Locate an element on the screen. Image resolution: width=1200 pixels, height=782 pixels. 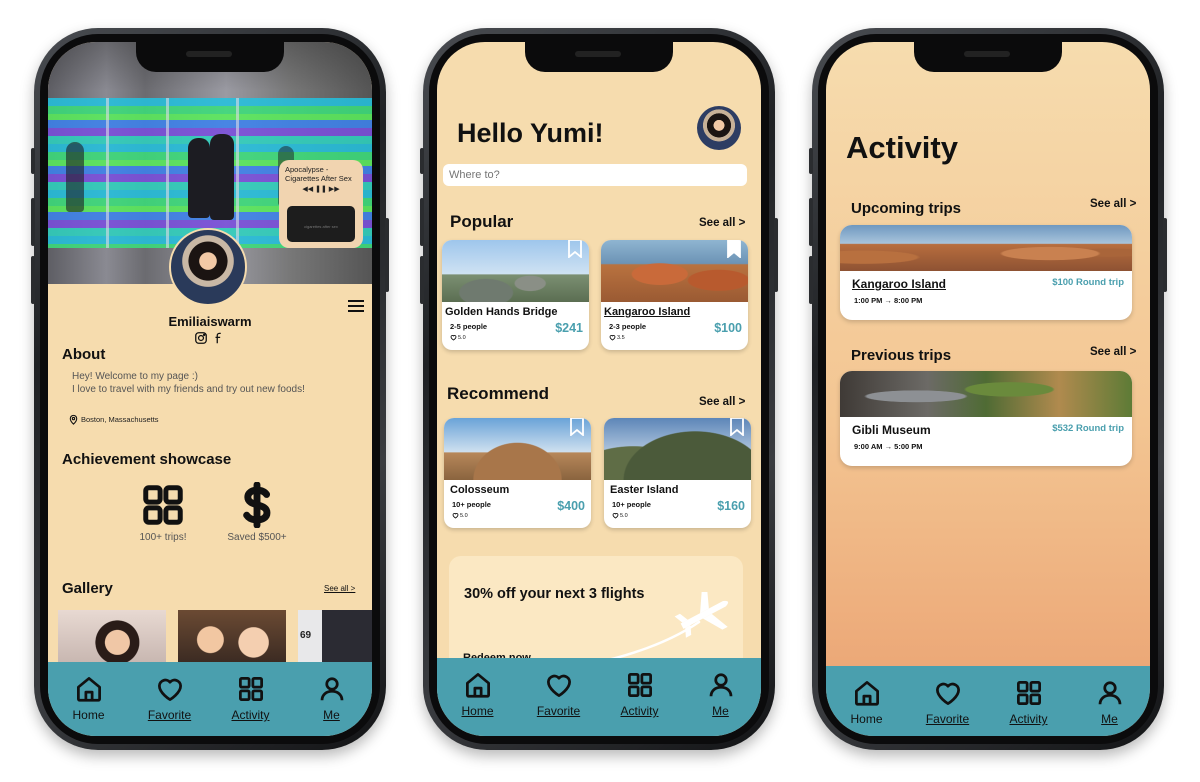
trip-time: 9:00 AM → 5:00 PM is located at coordinates (888, 446).